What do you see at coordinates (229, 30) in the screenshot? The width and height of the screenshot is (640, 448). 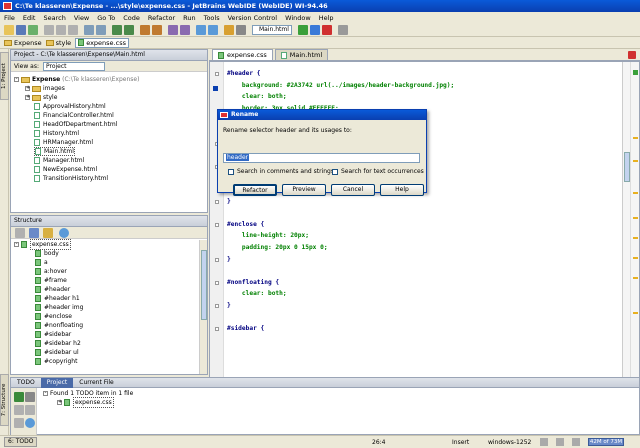 I see `changes-icon` at bounding box center [229, 30].